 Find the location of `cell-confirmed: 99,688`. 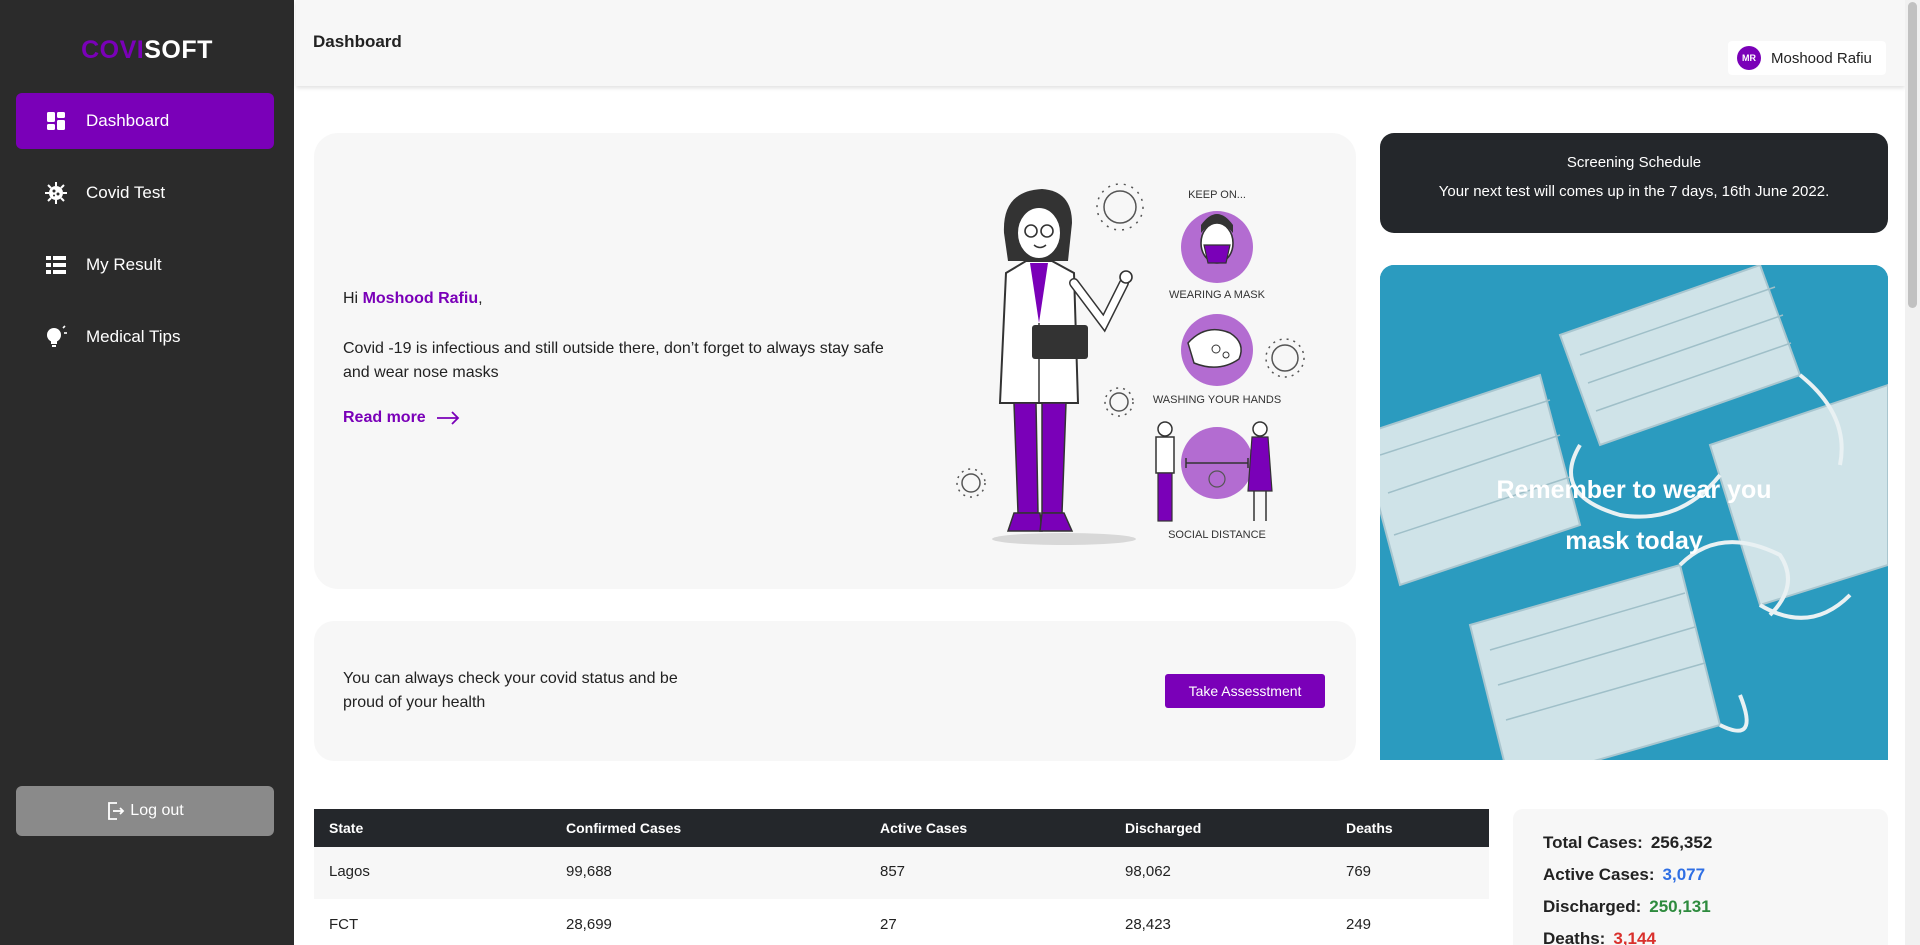

cell-confirmed: 99,688 is located at coordinates (589, 871).